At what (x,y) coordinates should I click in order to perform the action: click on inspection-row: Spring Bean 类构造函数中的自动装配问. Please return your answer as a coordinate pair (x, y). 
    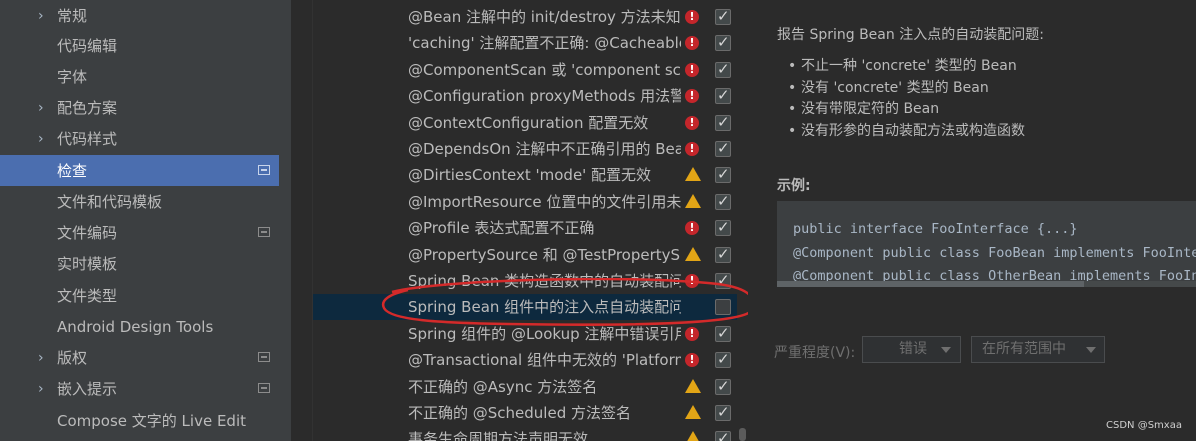
    Looking at the image, I should click on (525, 281).